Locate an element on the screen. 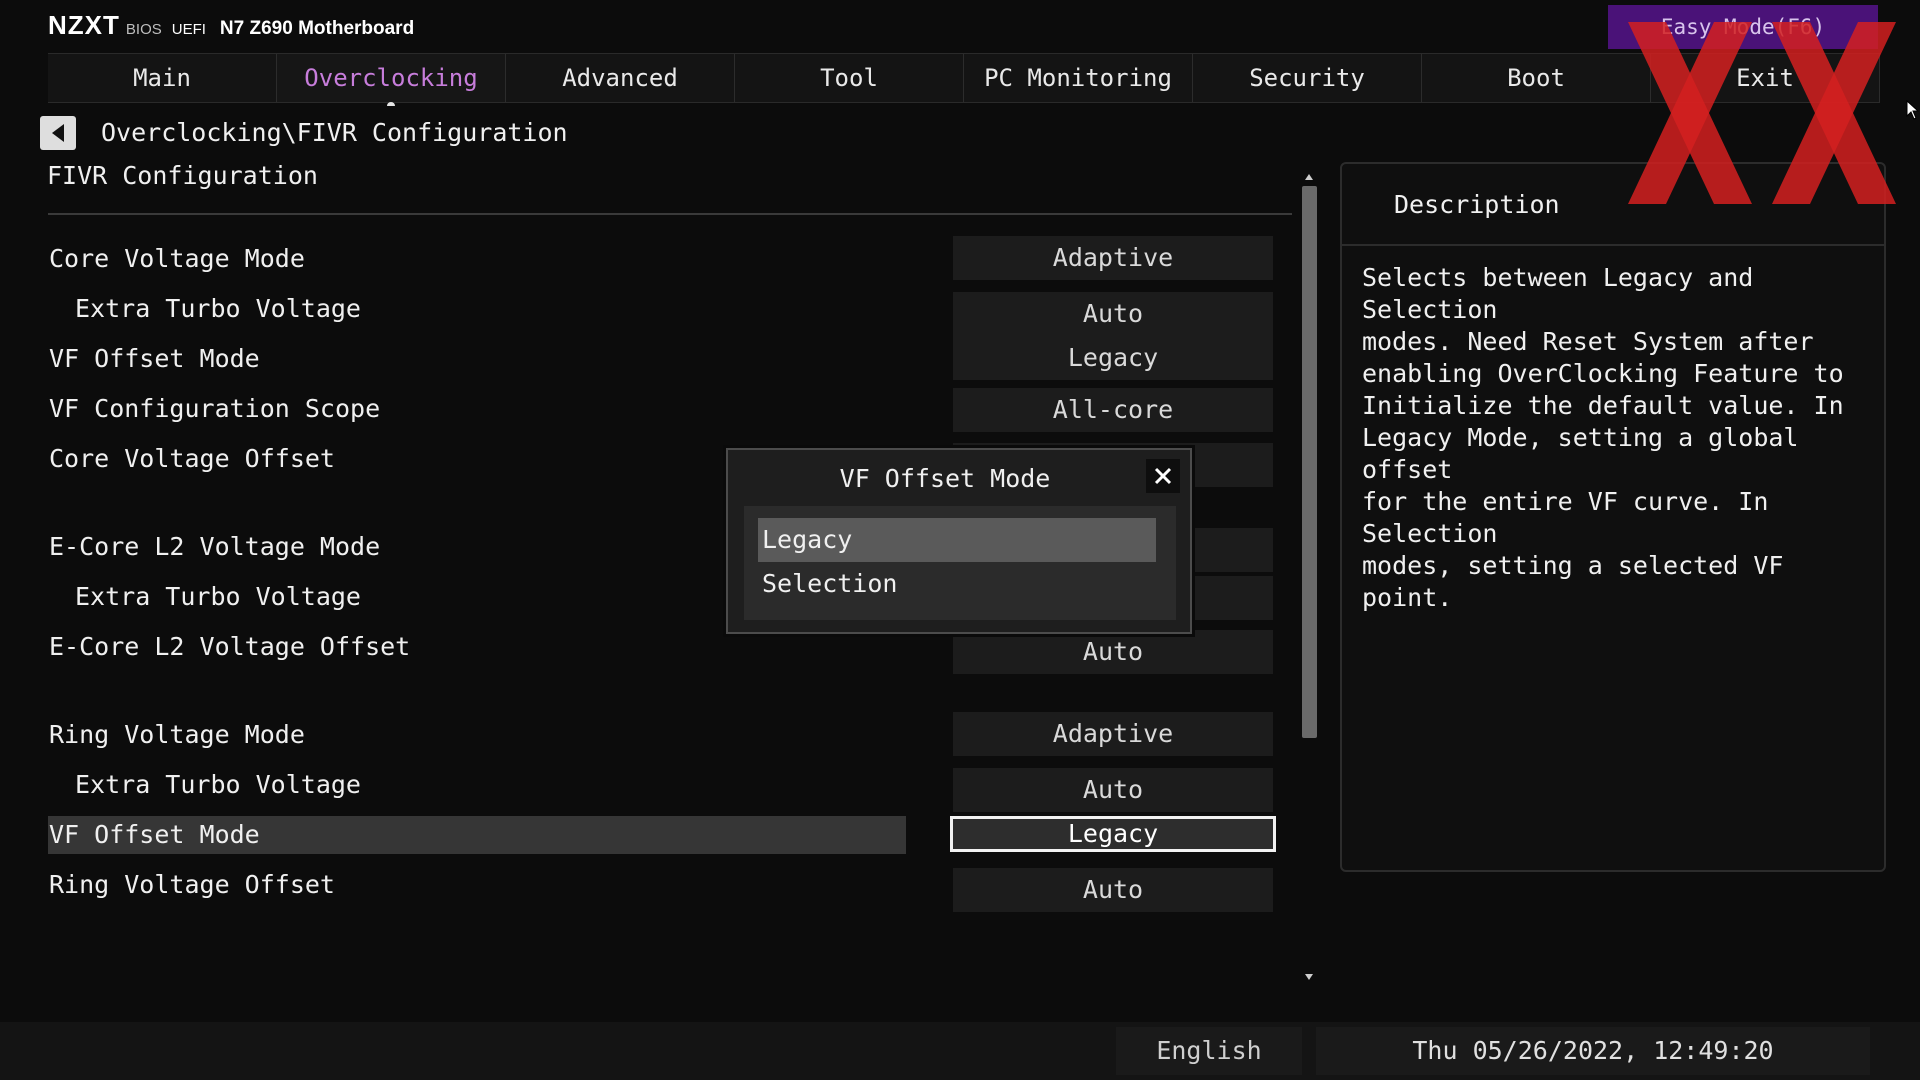 This screenshot has width=1920, height=1080. scroll-up-icon is located at coordinates (1309, 177).